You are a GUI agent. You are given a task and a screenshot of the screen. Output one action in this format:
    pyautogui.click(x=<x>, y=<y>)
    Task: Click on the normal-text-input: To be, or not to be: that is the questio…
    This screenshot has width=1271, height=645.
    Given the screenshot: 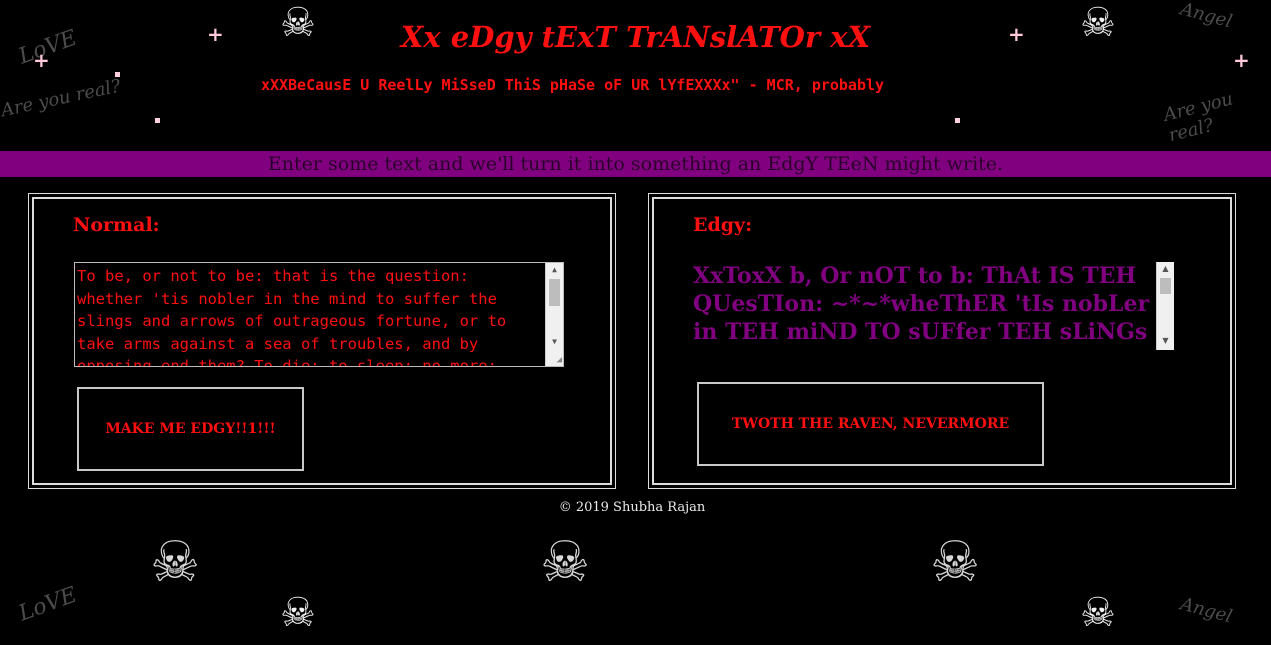 What is the action you would take?
    pyautogui.click(x=319, y=314)
    